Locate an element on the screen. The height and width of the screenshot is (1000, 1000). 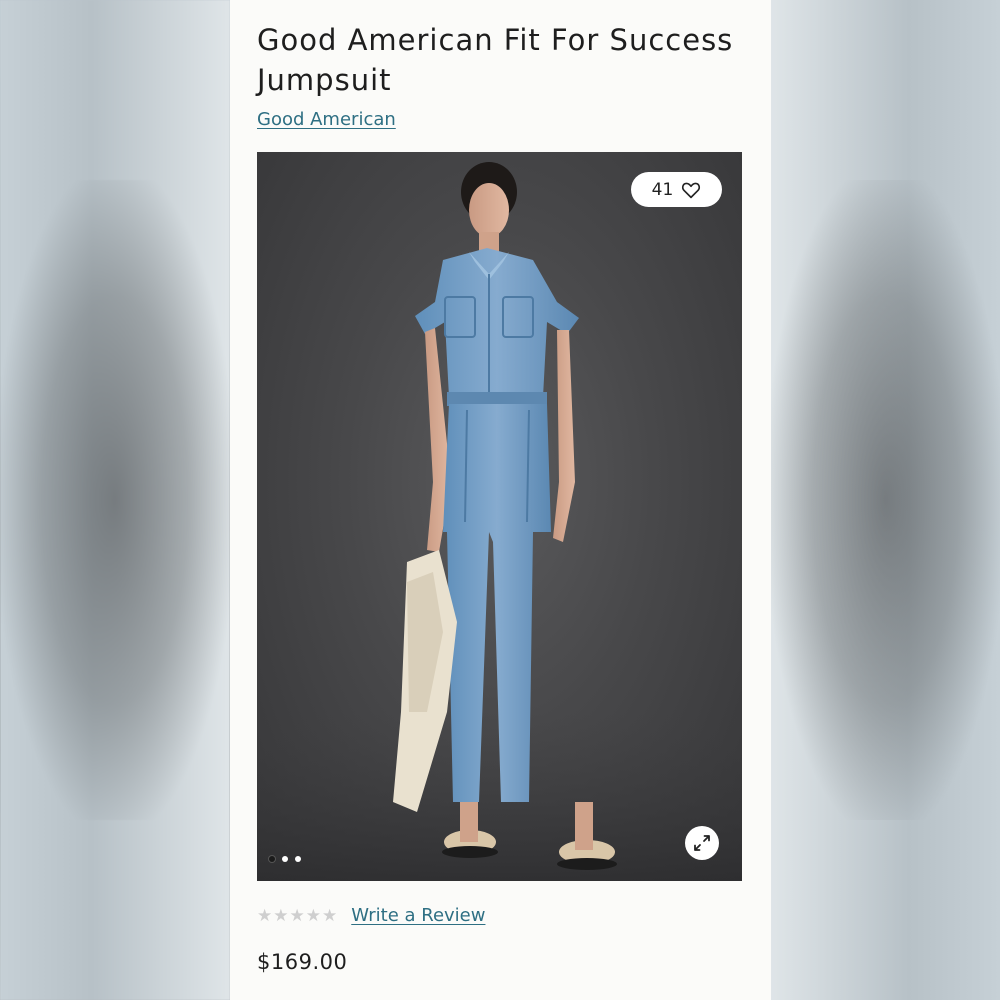
expand-image-button is located at coordinates (702, 843).